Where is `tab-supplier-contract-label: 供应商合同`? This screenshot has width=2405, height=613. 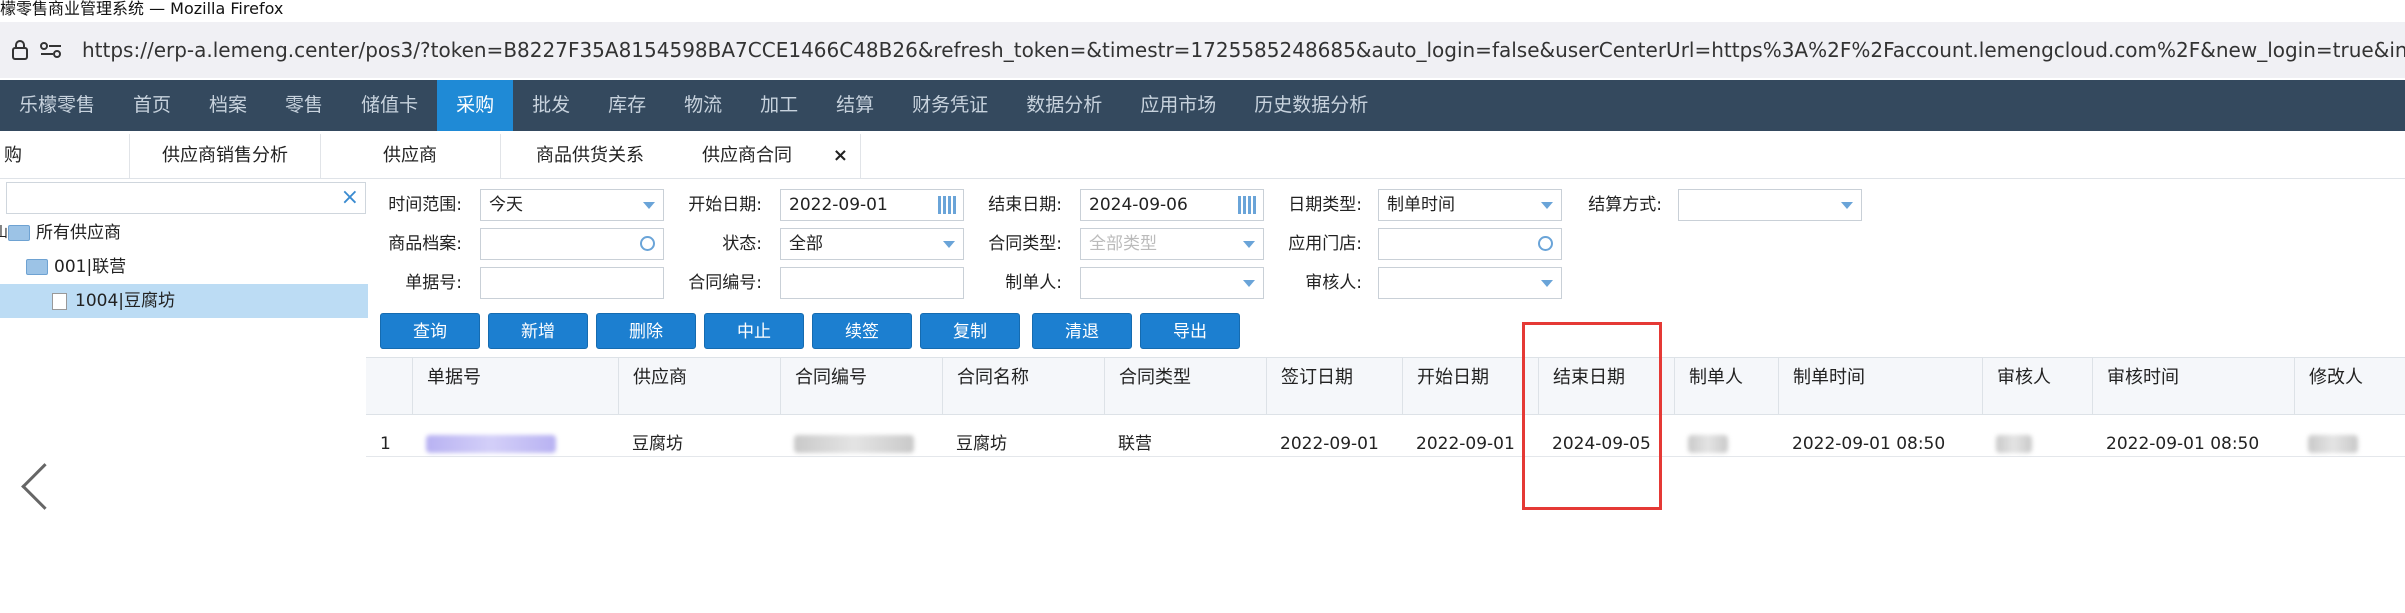 tab-supplier-contract-label: 供应商合同 is located at coordinates (747, 155).